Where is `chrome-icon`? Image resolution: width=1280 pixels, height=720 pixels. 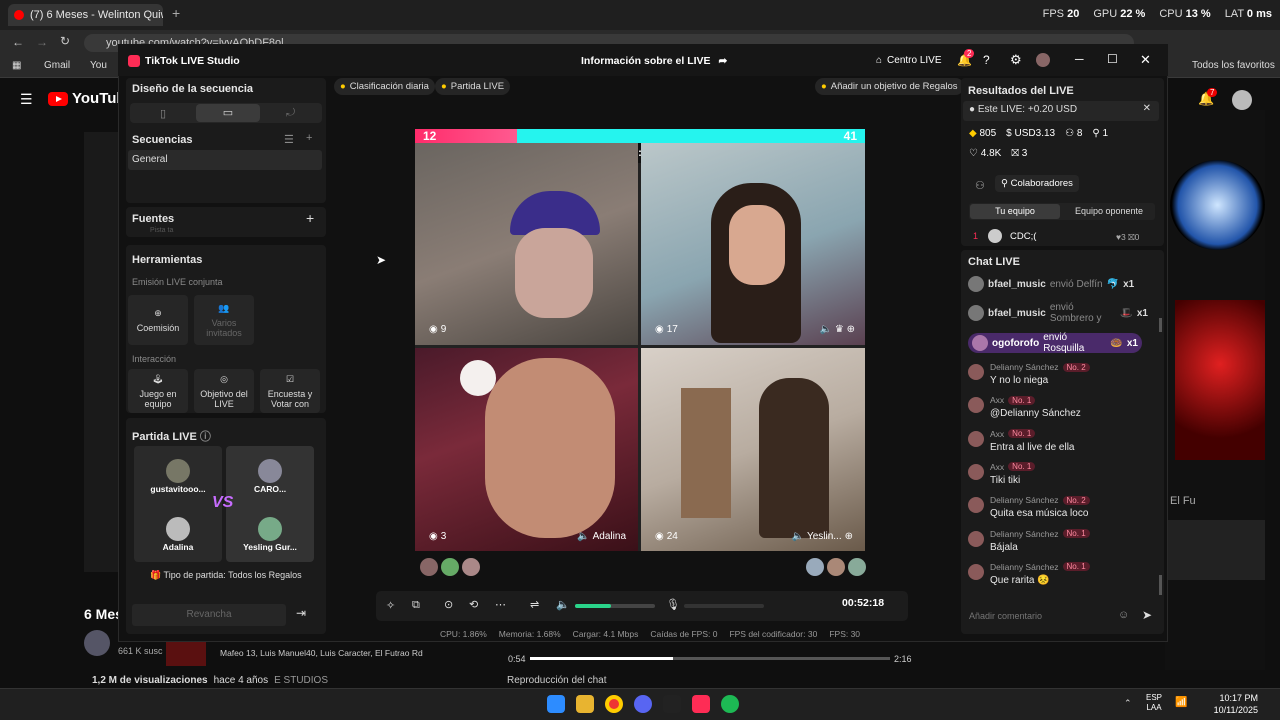 chrome-icon is located at coordinates (614, 704).